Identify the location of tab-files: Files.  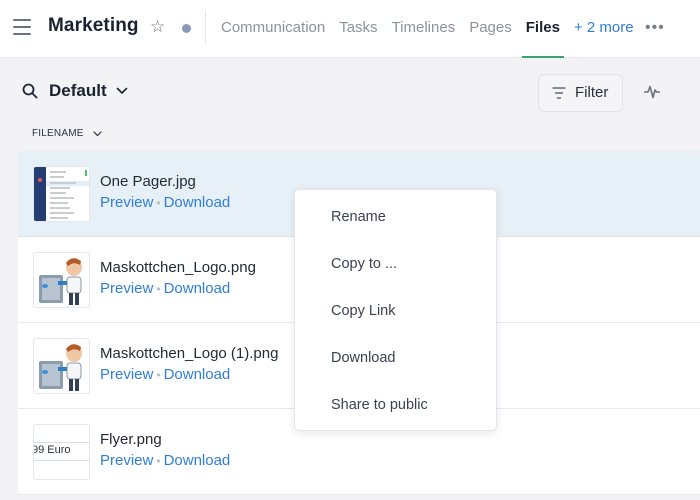
(543, 29).